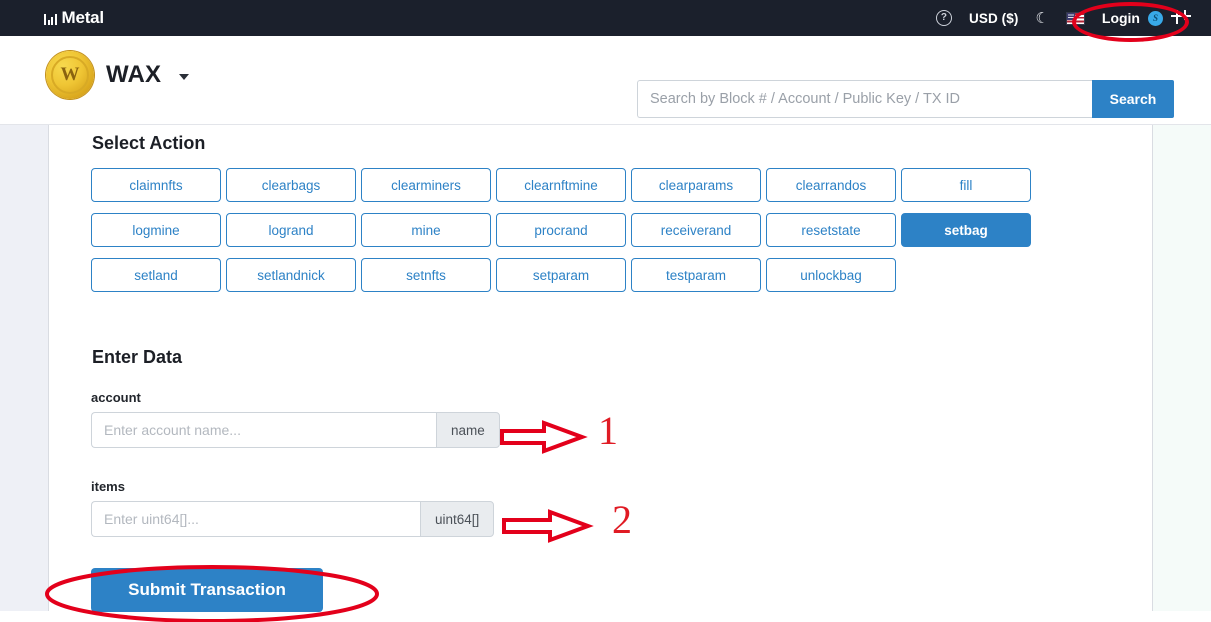 The height and width of the screenshot is (622, 1211). I want to click on search-bar: Search, so click(905, 99).